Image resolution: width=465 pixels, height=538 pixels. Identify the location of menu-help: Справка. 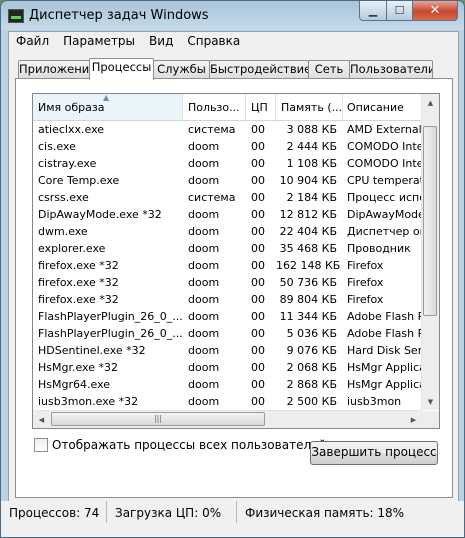
(213, 42).